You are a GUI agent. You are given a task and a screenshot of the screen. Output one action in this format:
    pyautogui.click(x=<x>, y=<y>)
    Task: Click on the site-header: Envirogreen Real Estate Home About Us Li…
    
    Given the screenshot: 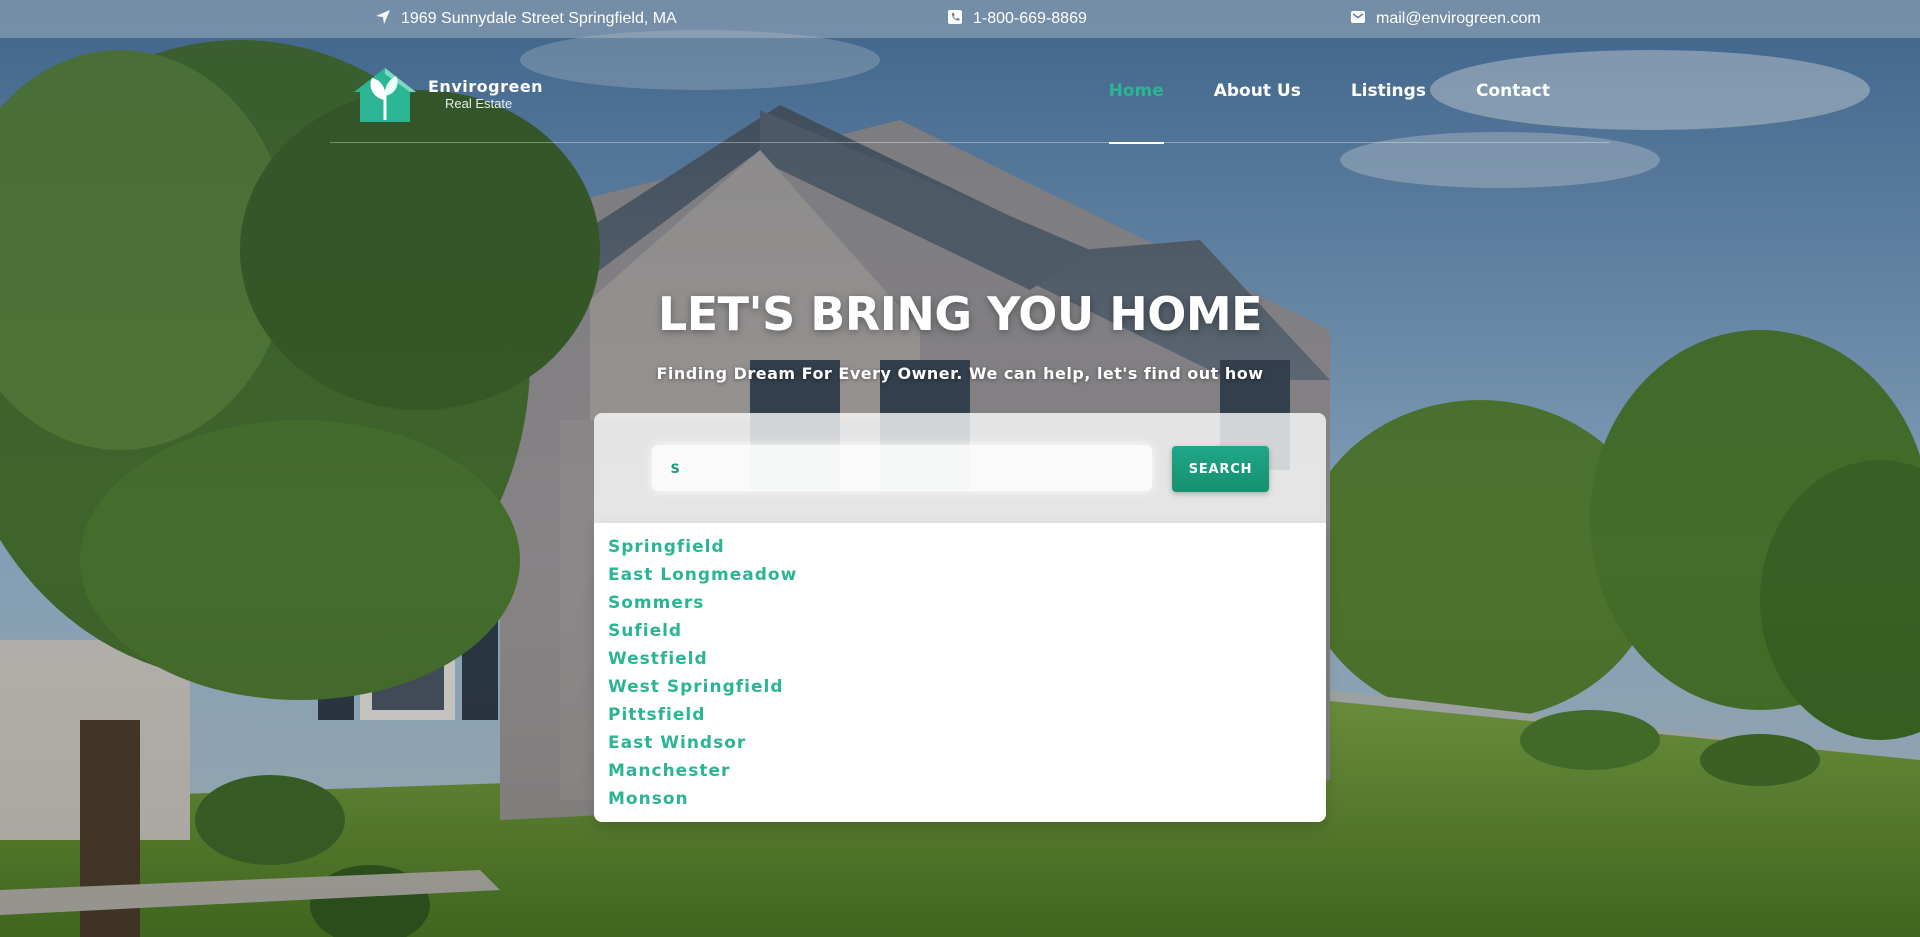 What is the action you would take?
    pyautogui.click(x=970, y=91)
    